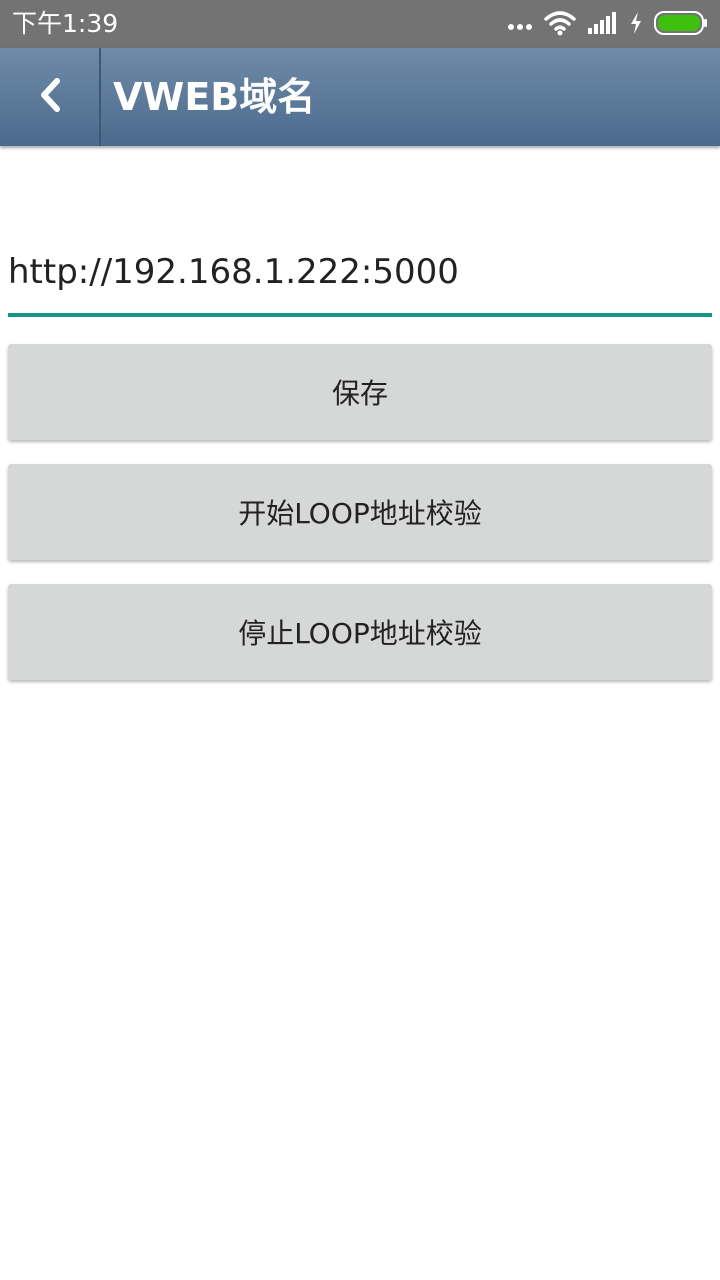  I want to click on wifi-icon, so click(560, 25).